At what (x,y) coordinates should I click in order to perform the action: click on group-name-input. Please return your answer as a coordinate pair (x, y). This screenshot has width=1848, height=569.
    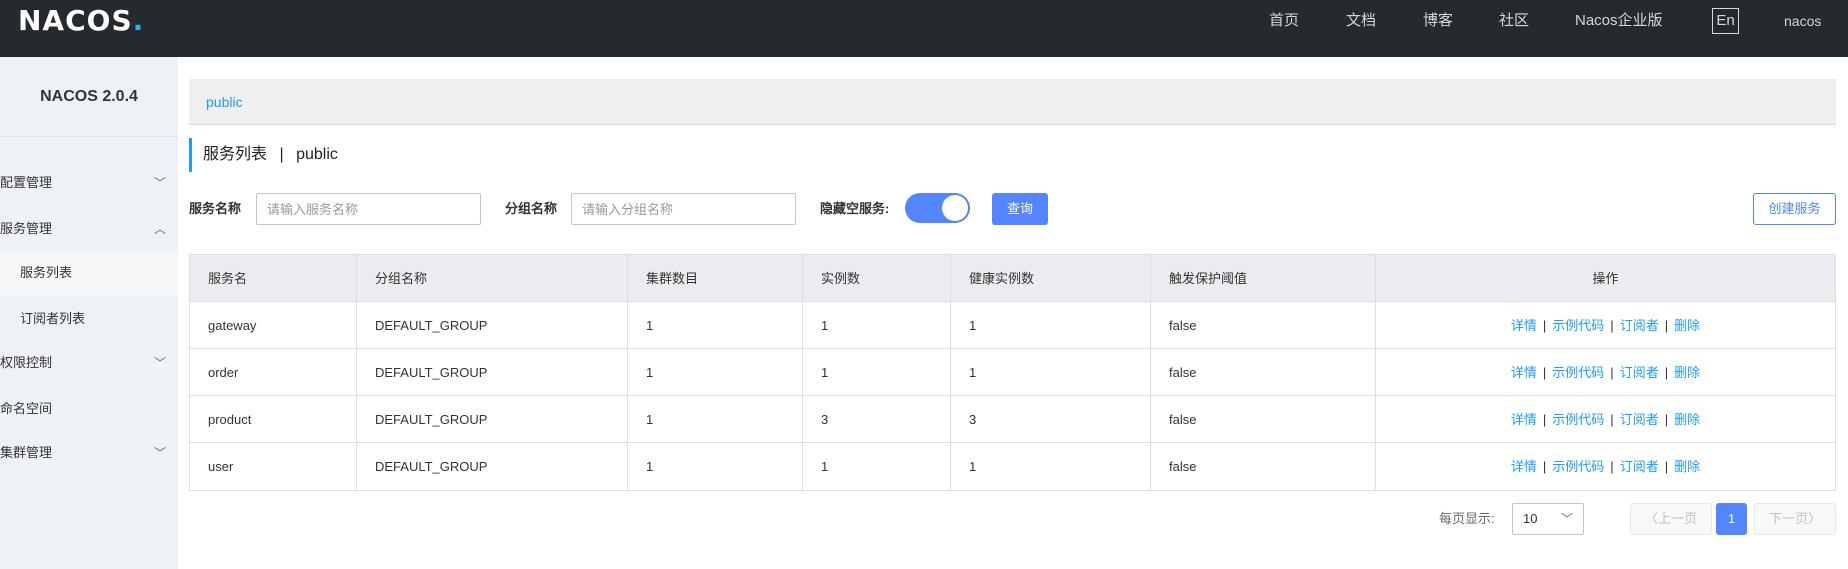
    Looking at the image, I should click on (683, 209).